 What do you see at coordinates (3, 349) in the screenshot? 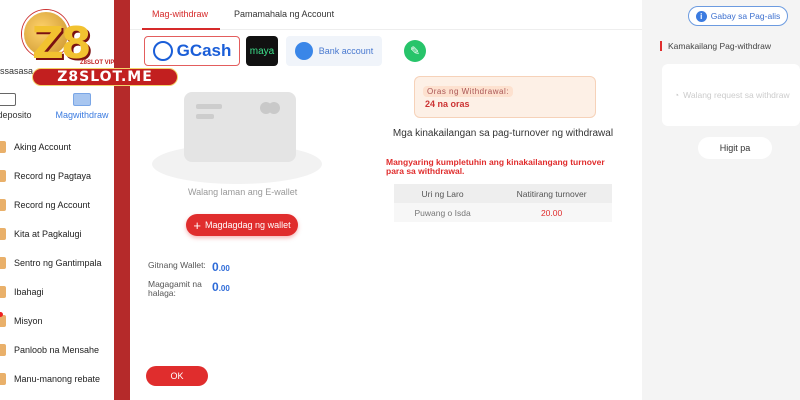
I see `message-icon` at bounding box center [3, 349].